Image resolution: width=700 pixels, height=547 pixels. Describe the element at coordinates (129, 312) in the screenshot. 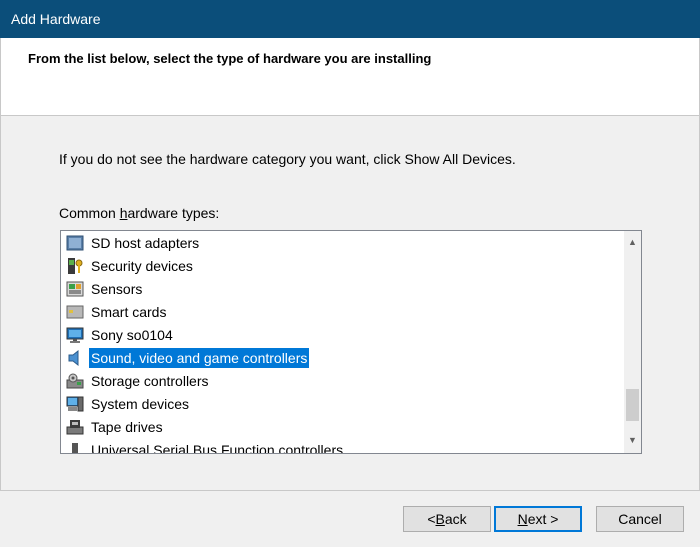

I see `list-item-label: Smart cards` at that location.